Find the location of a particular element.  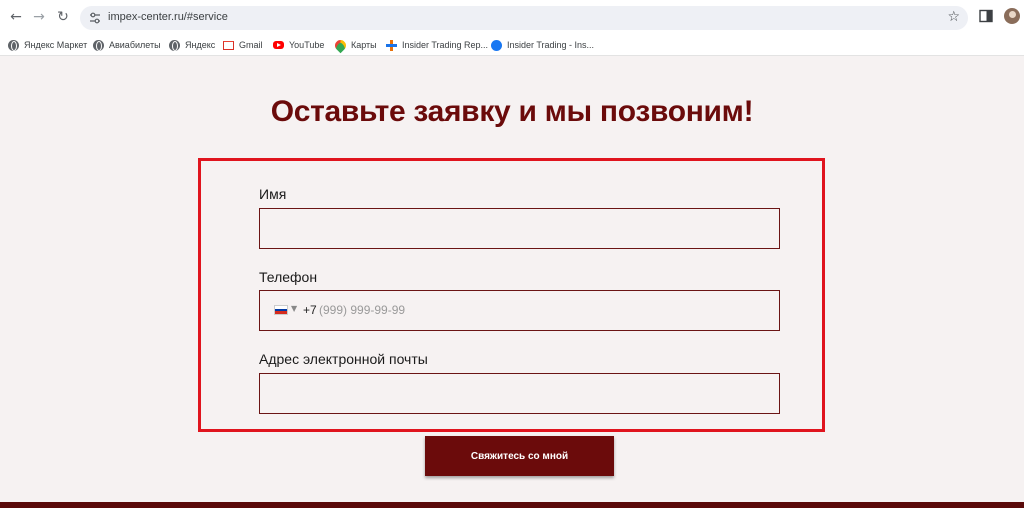

reload-button: ↻ is located at coordinates (63, 17).